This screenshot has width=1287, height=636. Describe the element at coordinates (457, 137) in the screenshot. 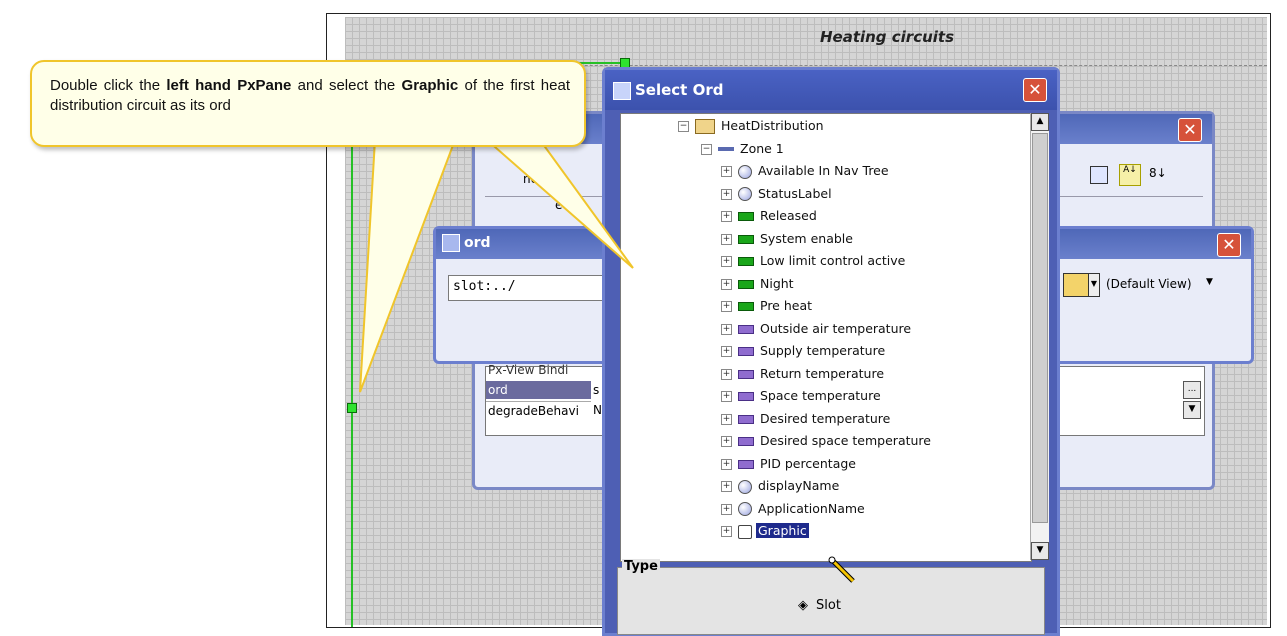

I see `callout-pointer-cover` at that location.